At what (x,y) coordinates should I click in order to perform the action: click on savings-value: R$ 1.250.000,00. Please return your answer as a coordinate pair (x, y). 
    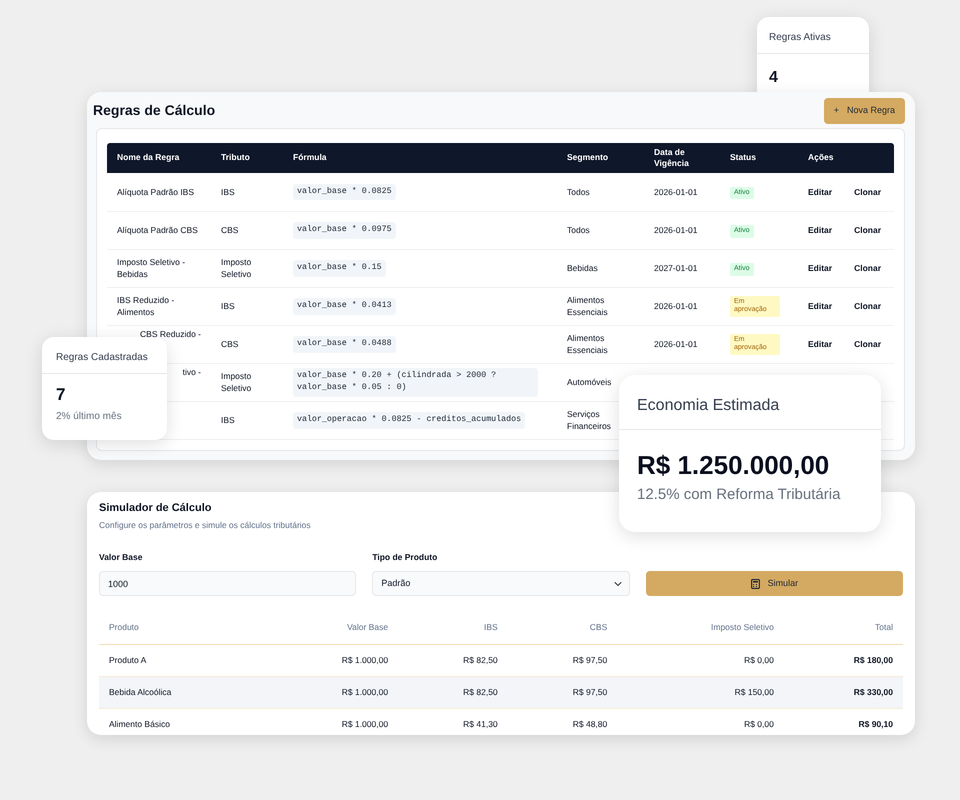
    Looking at the image, I should click on (733, 465).